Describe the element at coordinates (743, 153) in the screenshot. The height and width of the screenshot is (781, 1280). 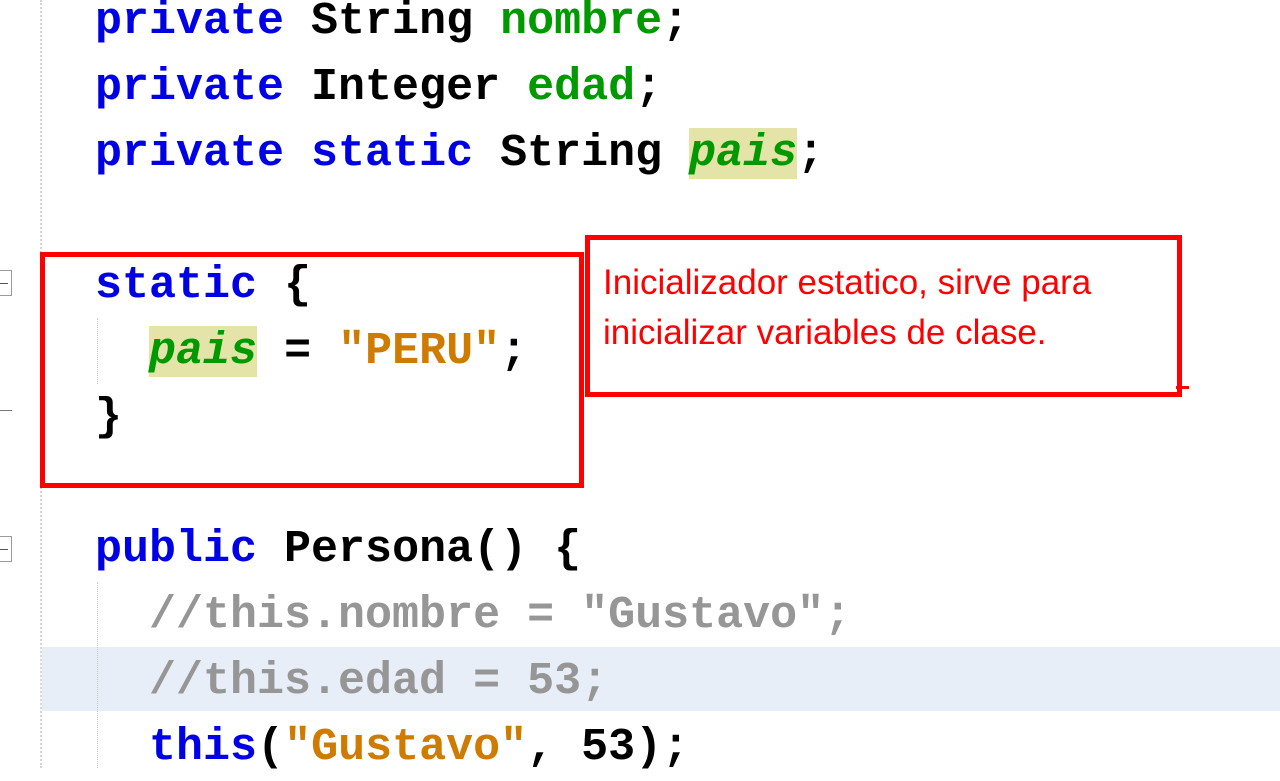
I see `static-field-name: pais` at that location.